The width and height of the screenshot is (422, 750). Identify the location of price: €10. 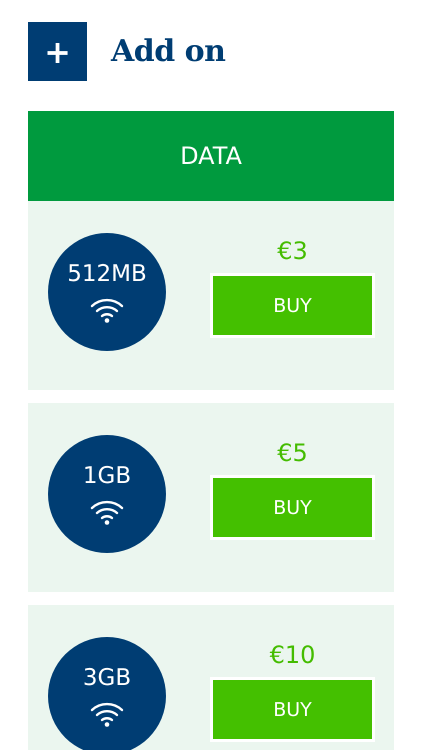
(293, 655).